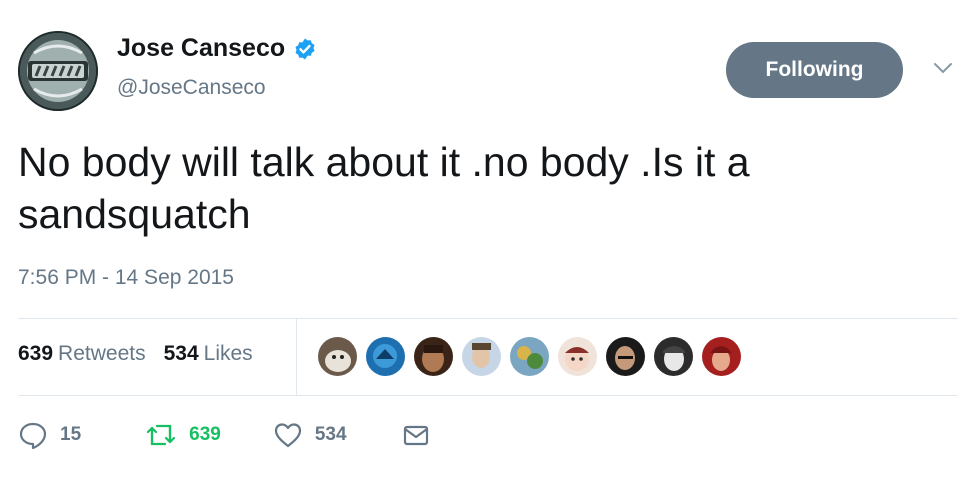  Describe the element at coordinates (228, 353) in the screenshot. I see `likes-label: Likes` at that location.